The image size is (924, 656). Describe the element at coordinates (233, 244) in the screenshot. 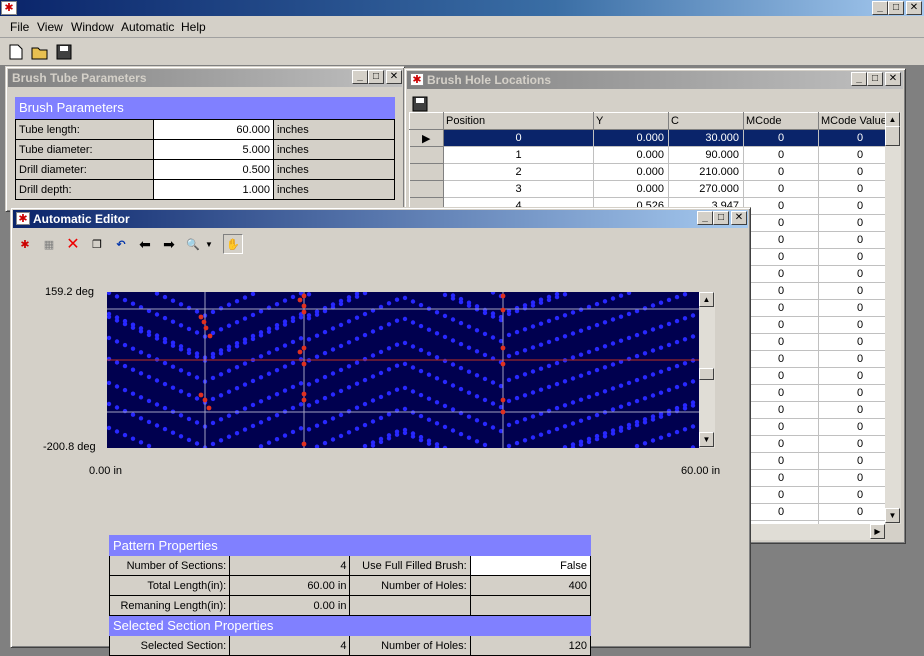

I see `pan-button: ✋` at that location.